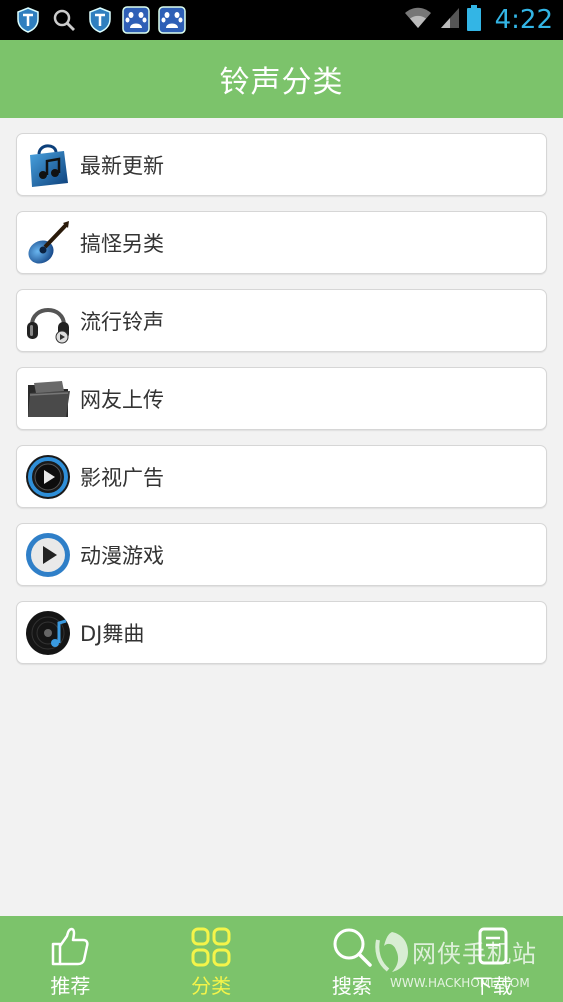 The width and height of the screenshot is (563, 1002). What do you see at coordinates (48, 477) in the screenshot?
I see `play-disc-icon` at bounding box center [48, 477].